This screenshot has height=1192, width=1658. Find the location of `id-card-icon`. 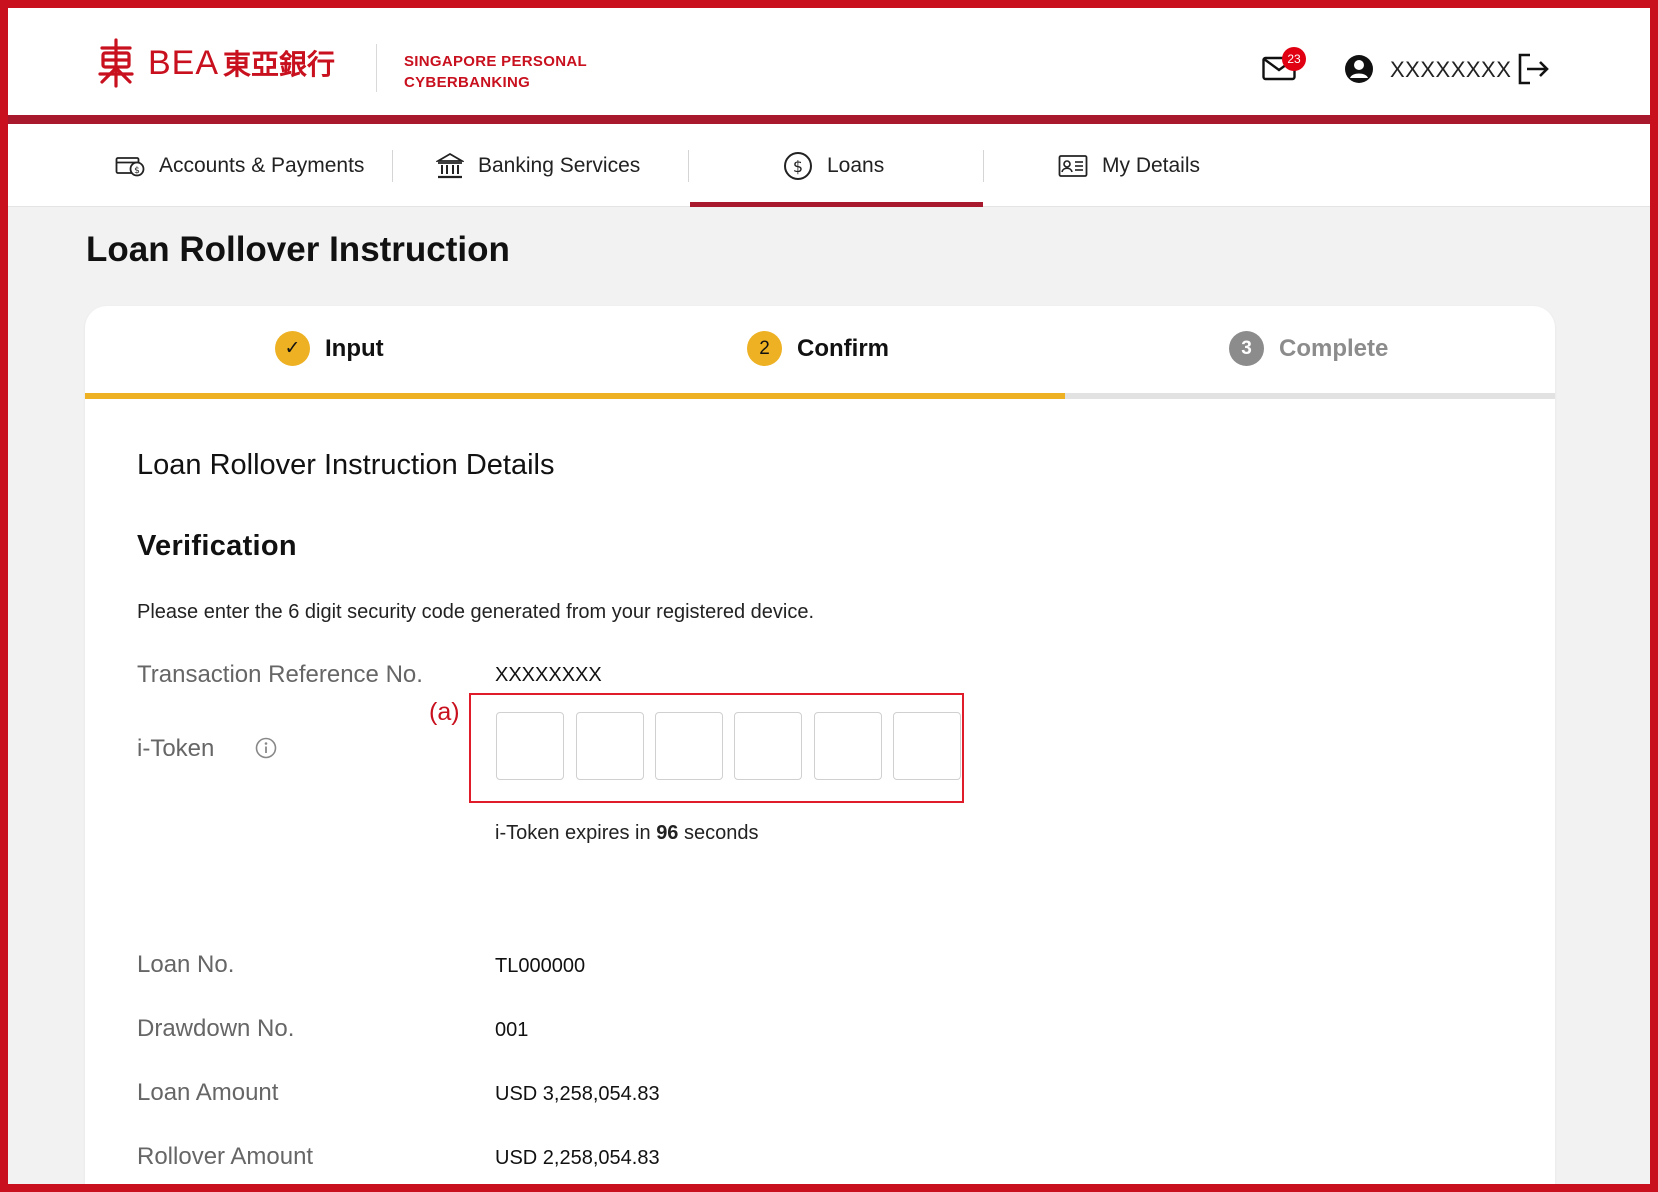

id-card-icon is located at coordinates (1073, 165).